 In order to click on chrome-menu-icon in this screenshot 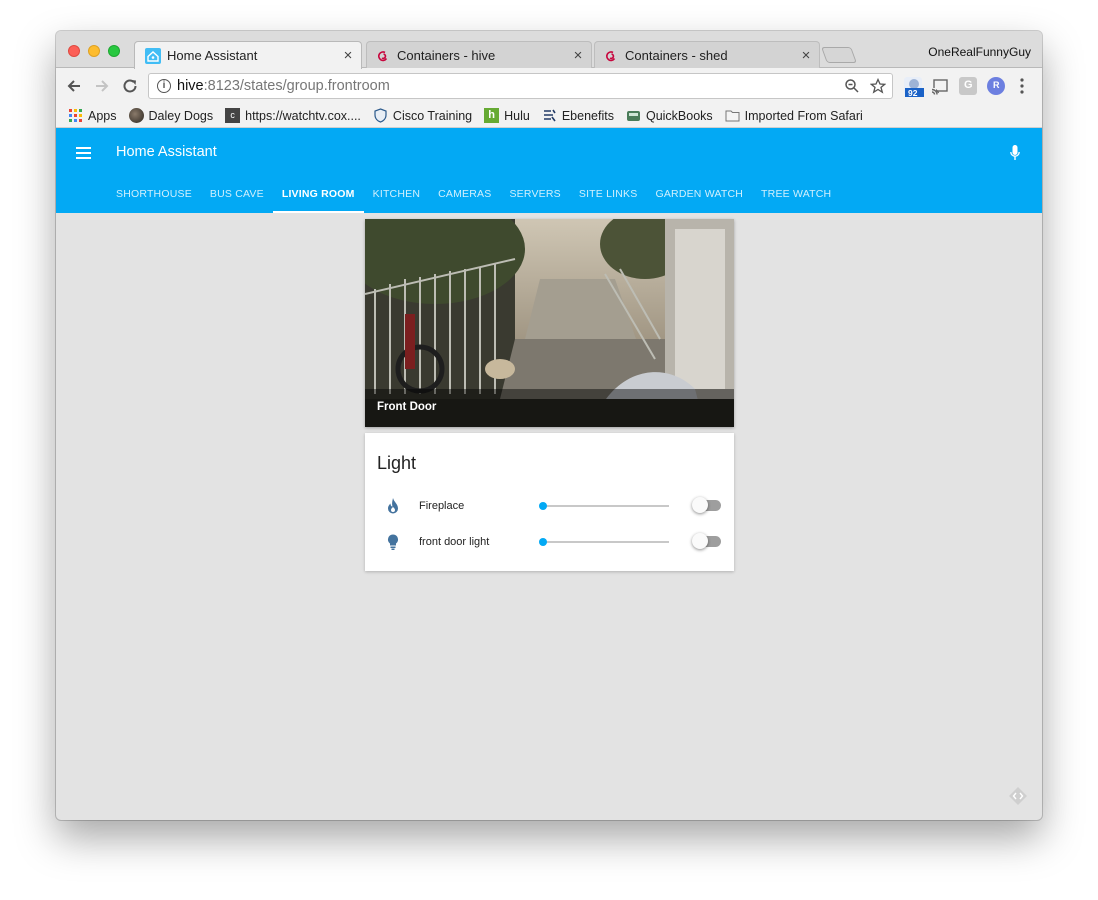, I will do `click(1022, 86)`.